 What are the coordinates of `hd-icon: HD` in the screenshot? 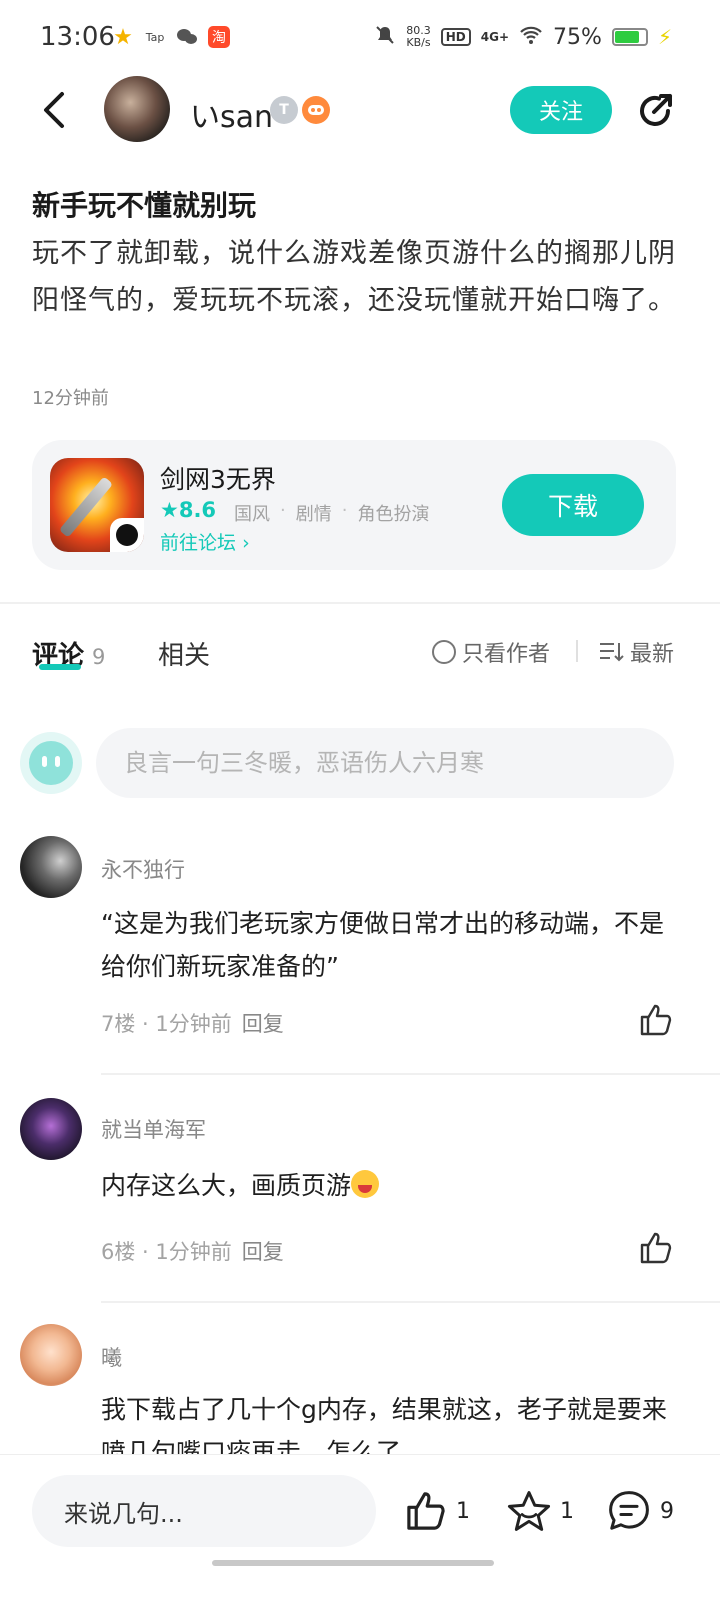 It's located at (455, 37).